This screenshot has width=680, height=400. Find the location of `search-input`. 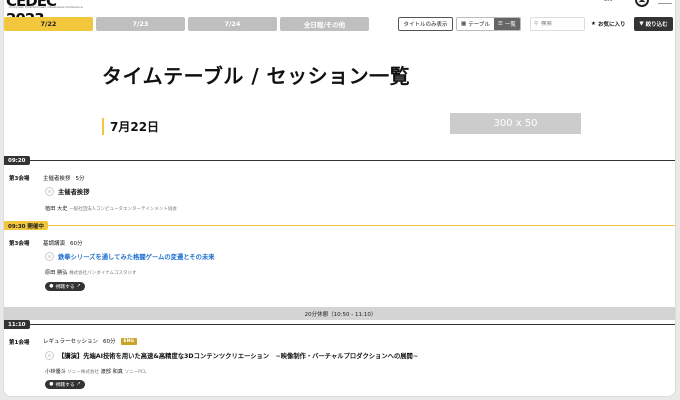

search-input is located at coordinates (561, 24).